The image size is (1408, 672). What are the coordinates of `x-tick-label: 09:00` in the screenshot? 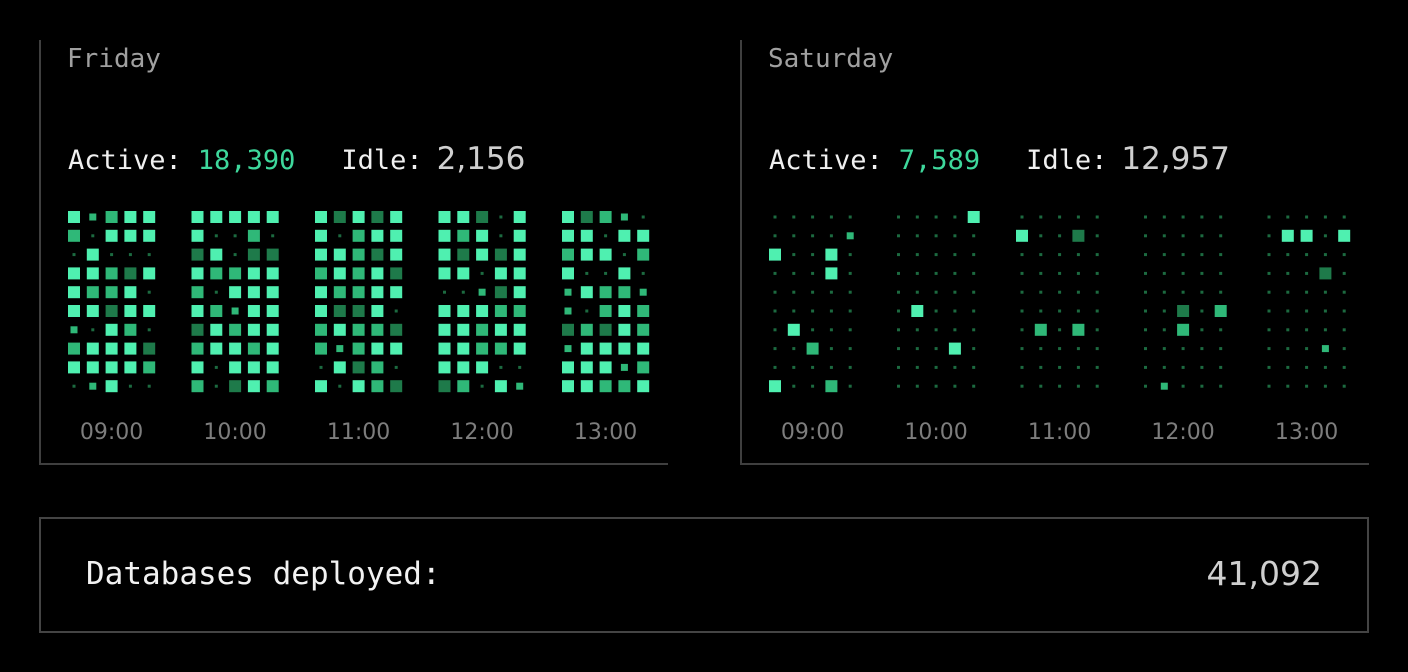 It's located at (812, 432).